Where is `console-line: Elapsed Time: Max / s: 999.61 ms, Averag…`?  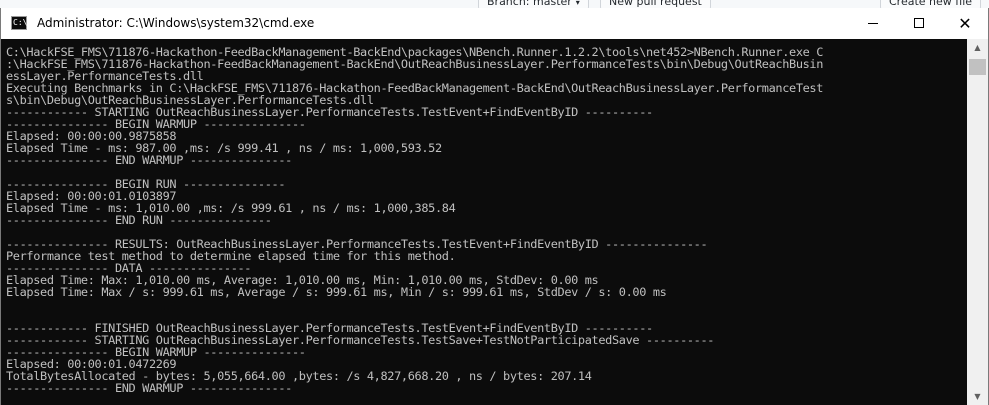
console-line: Elapsed Time: Max / s: 999.61 ms, Averag… is located at coordinates (336, 292).